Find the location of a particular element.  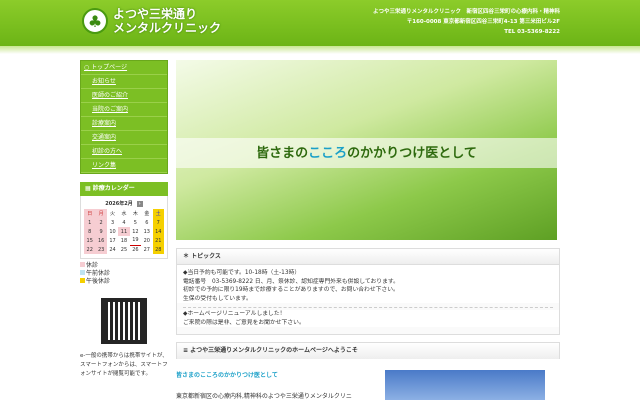

calendar-day: 14 is located at coordinates (158, 231).